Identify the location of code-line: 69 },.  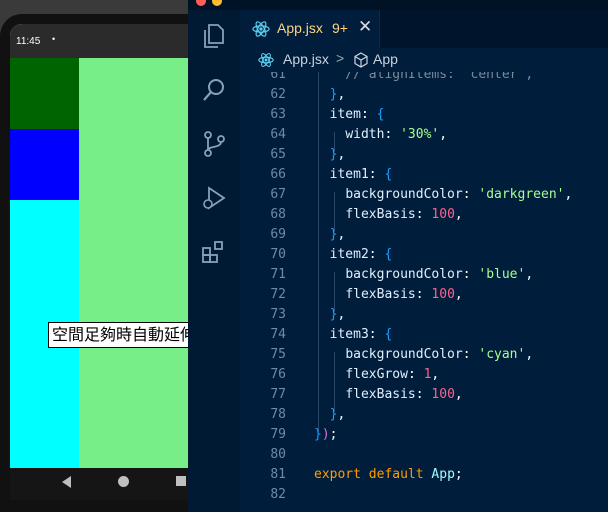
(424, 235).